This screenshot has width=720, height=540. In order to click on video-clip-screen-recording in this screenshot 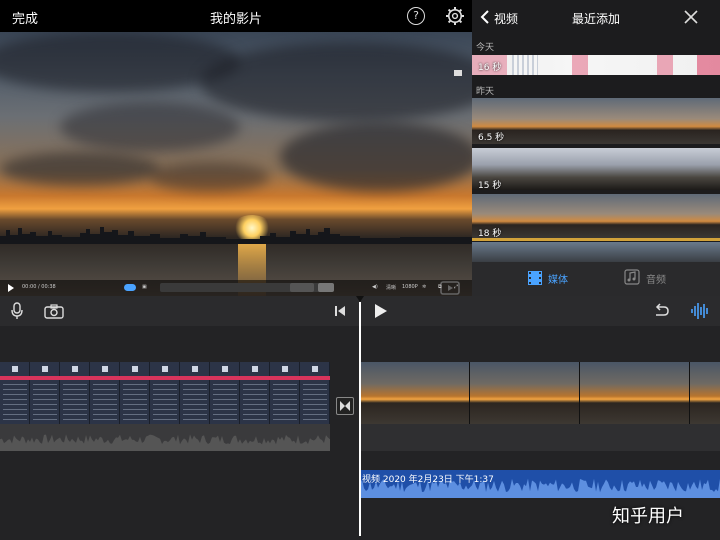, I will do `click(165, 393)`.